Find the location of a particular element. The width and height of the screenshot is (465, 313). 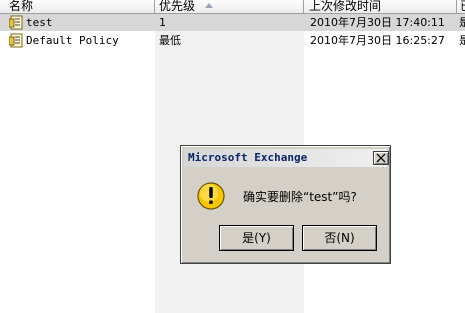

no-button: 否(N) is located at coordinates (339, 238).